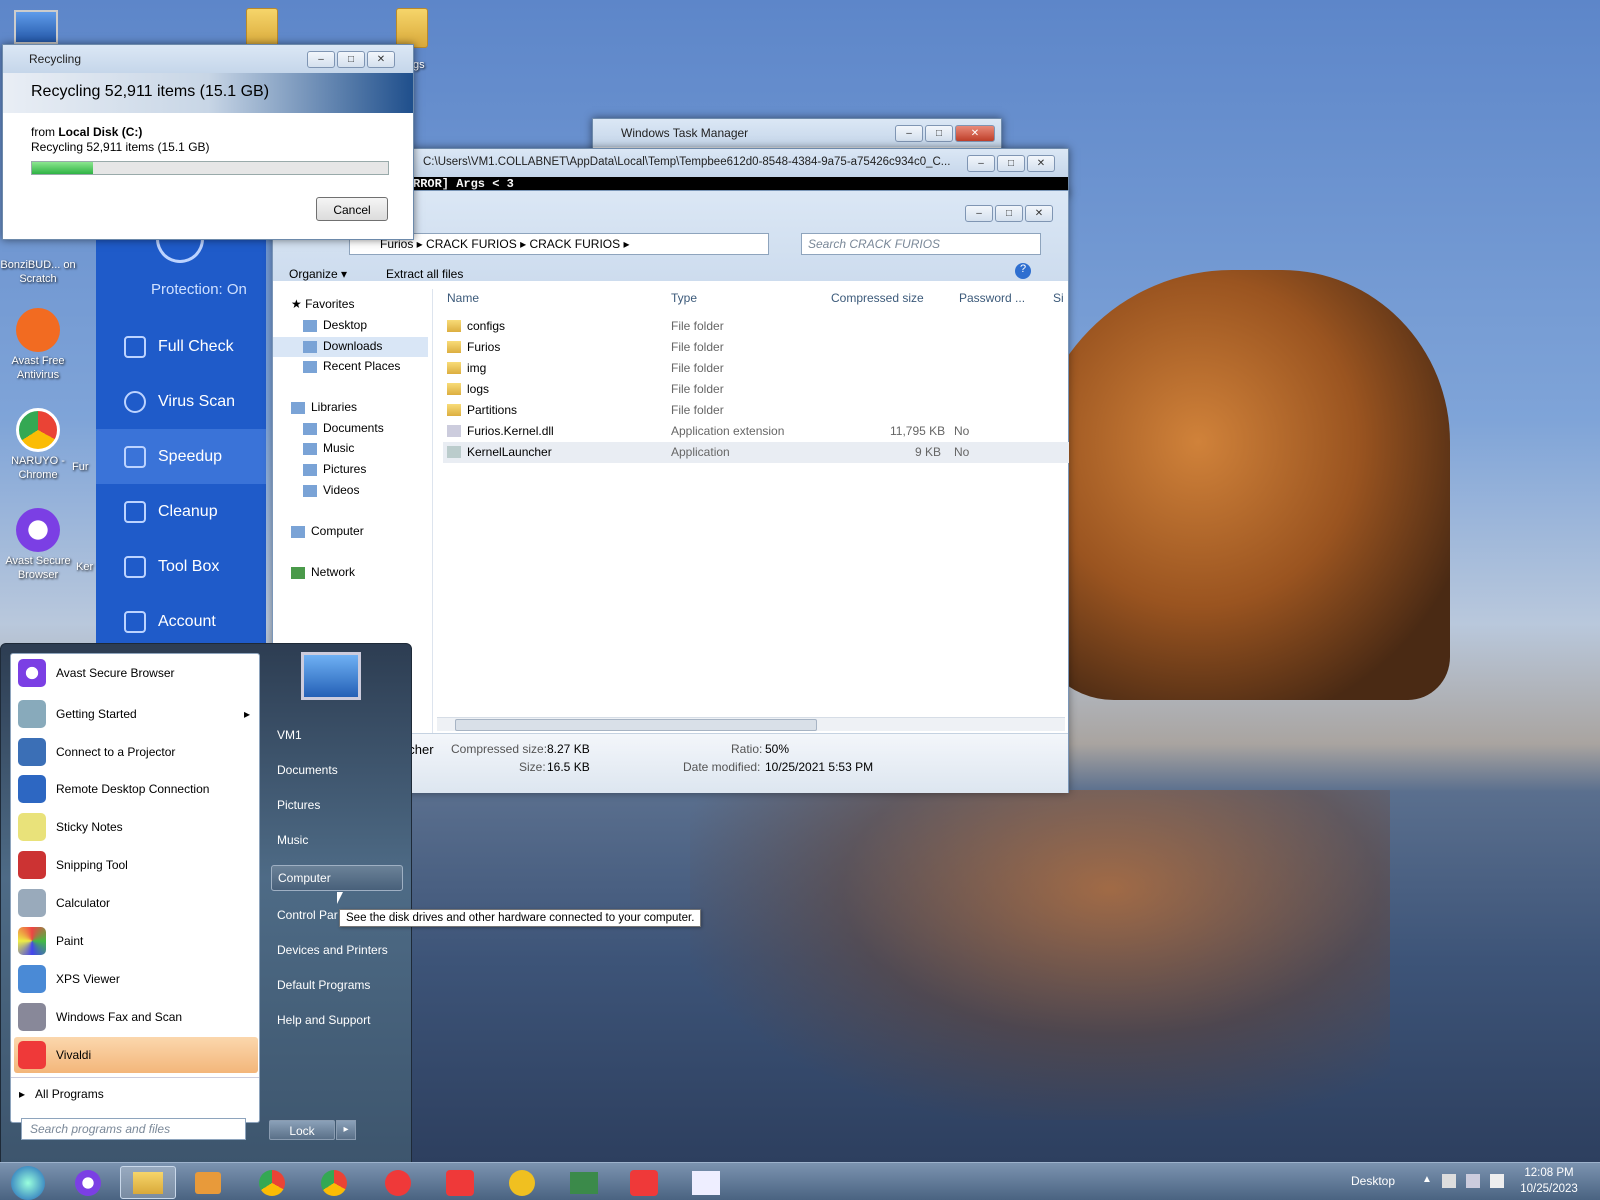 This screenshot has height=1200, width=1600. I want to click on desktop-icon-avast-secure: Avast Secure Browser, so click(38, 545).